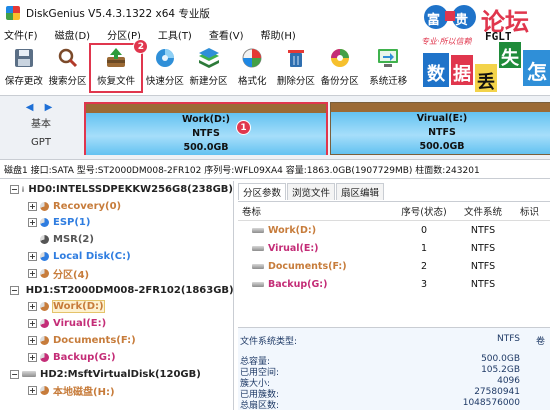 The image size is (550, 410). Describe the element at coordinates (296, 68) in the screenshot. I see `delete-partition-button: 删除分区` at that location.